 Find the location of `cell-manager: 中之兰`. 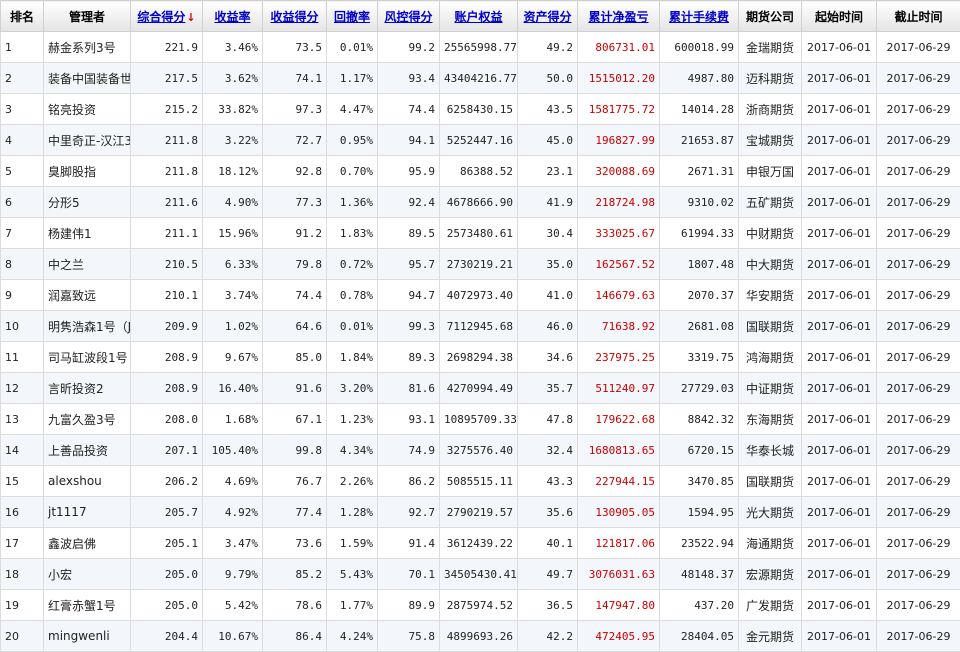

cell-manager: 中之兰 is located at coordinates (87, 264).